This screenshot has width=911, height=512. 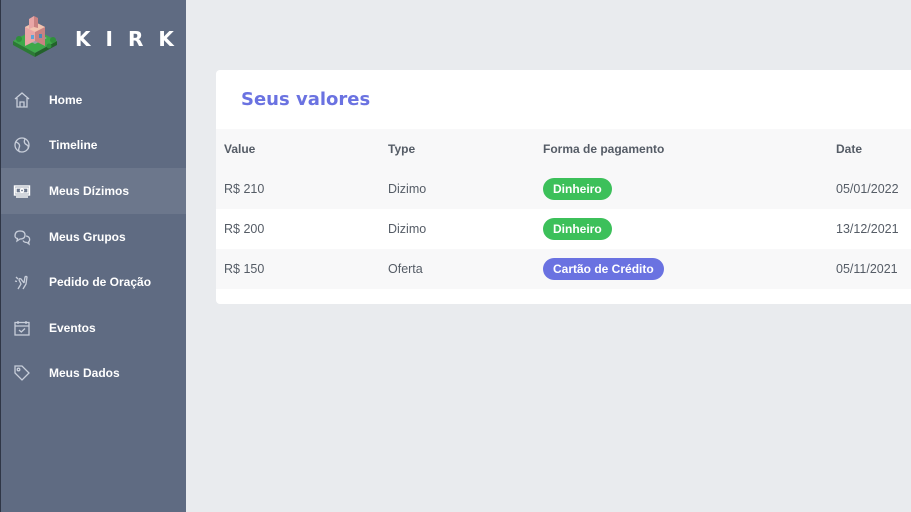 I want to click on cell-value: R$ 200, so click(x=244, y=229).